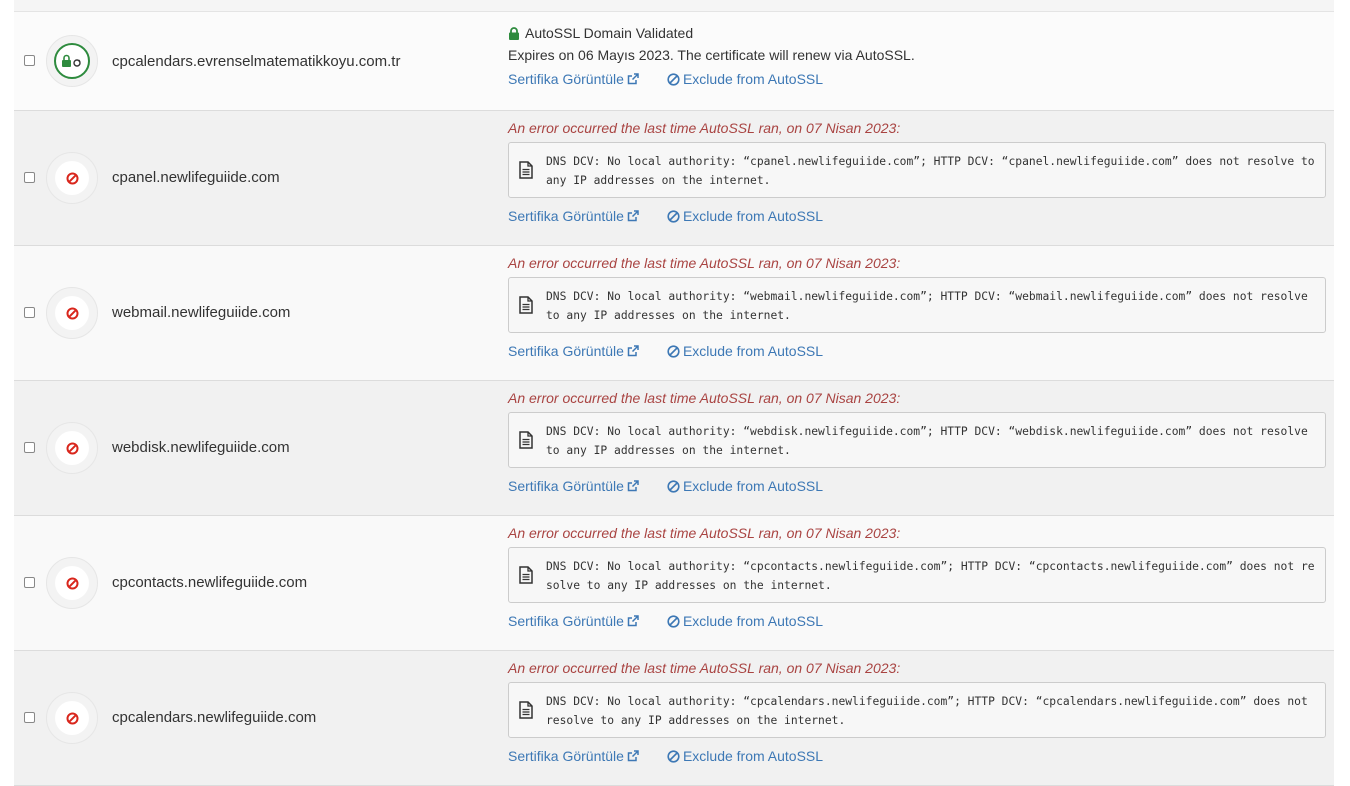  What do you see at coordinates (214, 717) in the screenshot?
I see `domain-name: cpcalendars.newlifeguiide.com` at bounding box center [214, 717].